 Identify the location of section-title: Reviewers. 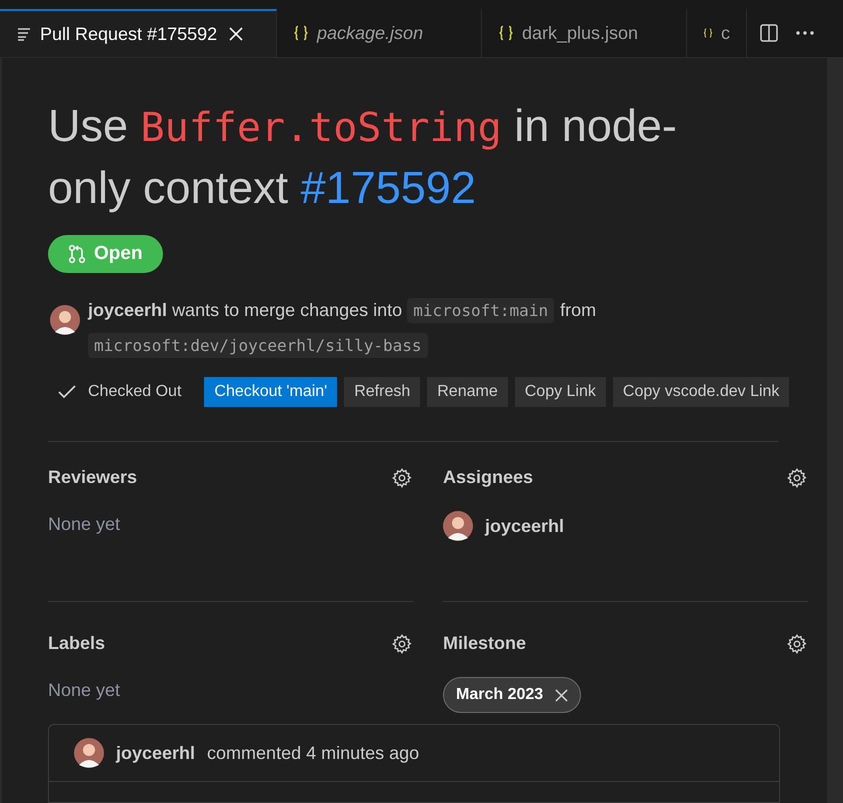
(93, 477).